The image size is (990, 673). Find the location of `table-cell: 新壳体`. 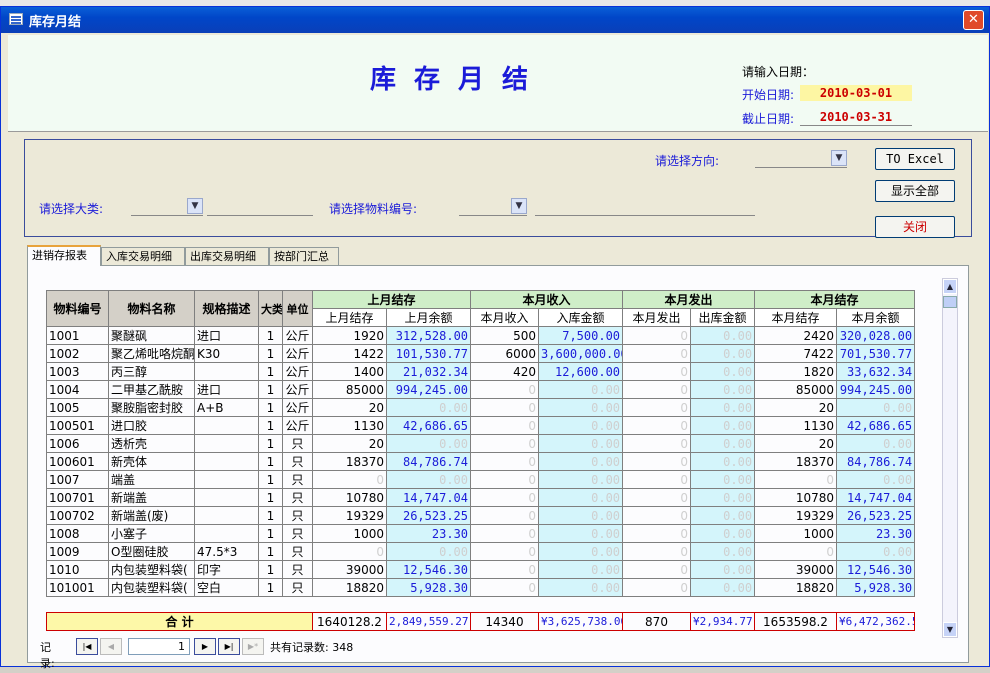

table-cell: 新壳体 is located at coordinates (151, 461).